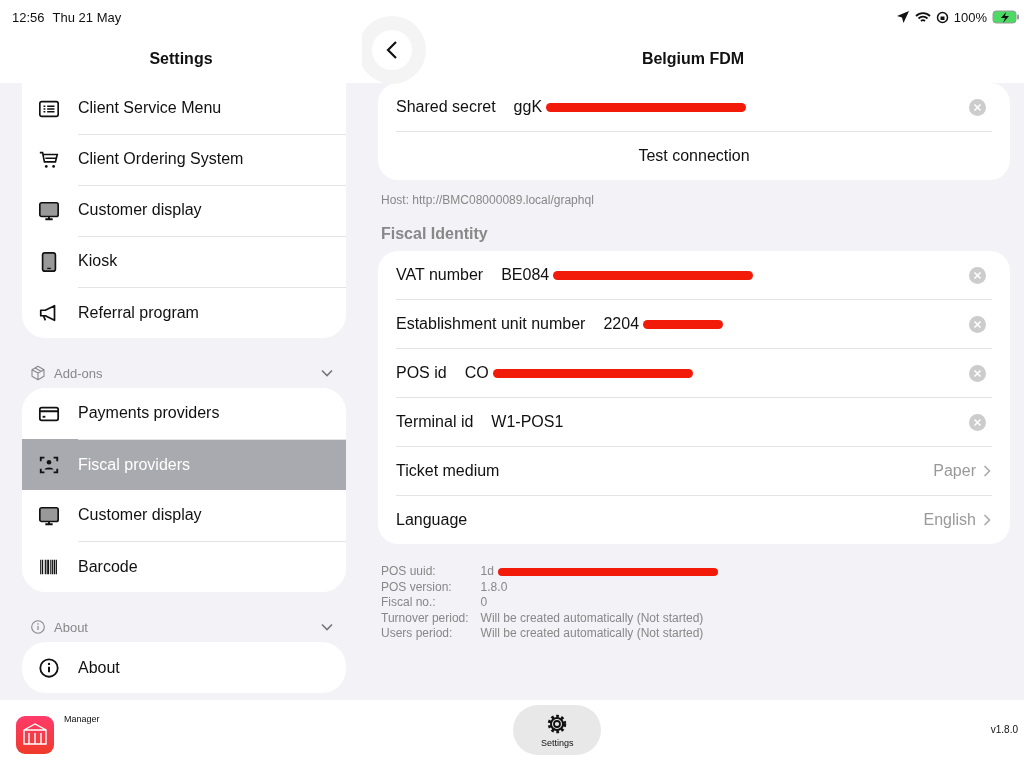  I want to click on chevron-left-icon, so click(392, 50).